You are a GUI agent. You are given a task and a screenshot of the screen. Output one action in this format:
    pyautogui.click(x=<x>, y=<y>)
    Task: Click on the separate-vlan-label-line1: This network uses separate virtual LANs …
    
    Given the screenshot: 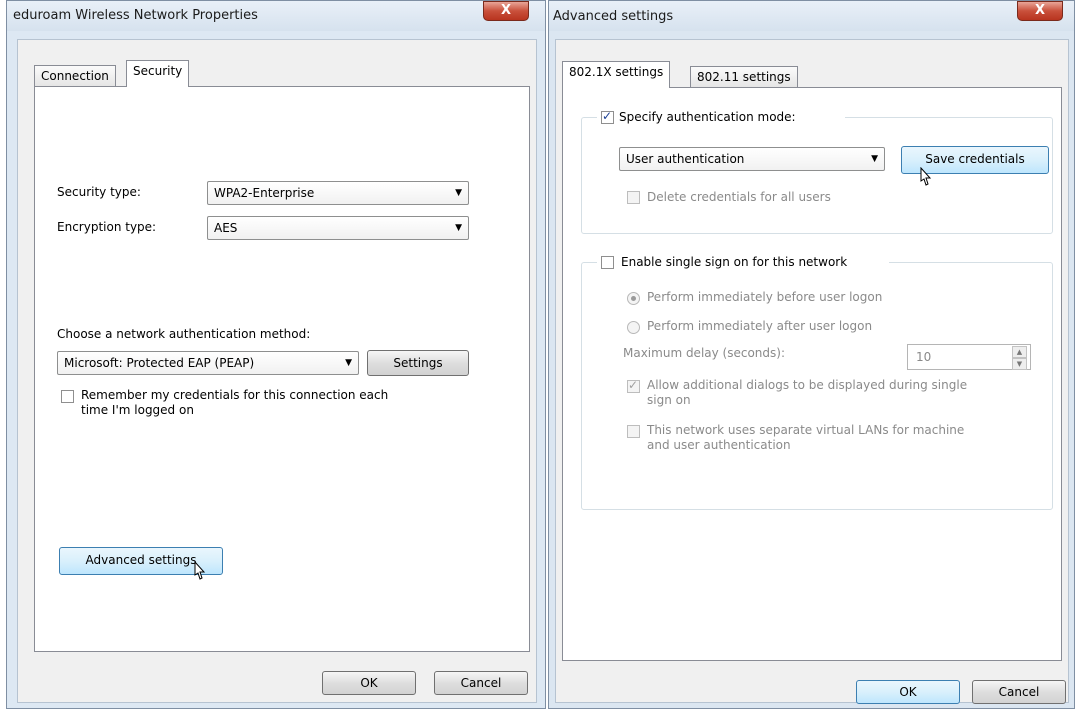 What is the action you would take?
    pyautogui.click(x=806, y=430)
    